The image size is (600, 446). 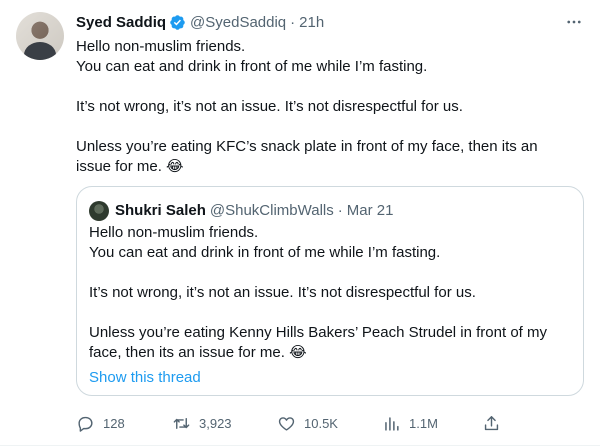 What do you see at coordinates (181, 423) in the screenshot?
I see `retweet-icon` at bounding box center [181, 423].